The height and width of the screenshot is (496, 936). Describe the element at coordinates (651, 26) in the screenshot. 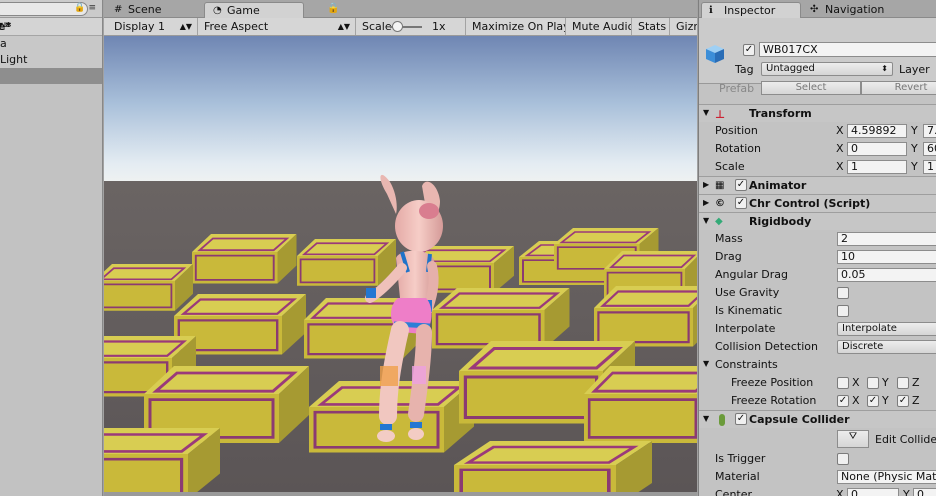

I see `stats-toggle: Stats` at that location.